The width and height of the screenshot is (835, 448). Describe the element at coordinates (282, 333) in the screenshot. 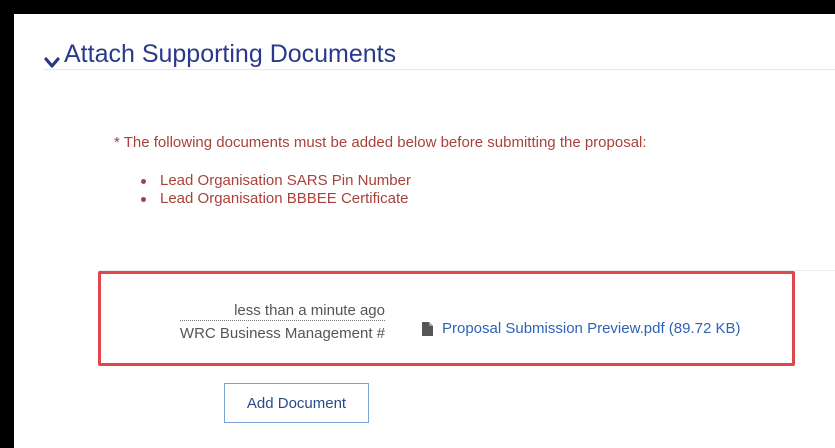

I see `document-owner: WRC Business Management #` at that location.